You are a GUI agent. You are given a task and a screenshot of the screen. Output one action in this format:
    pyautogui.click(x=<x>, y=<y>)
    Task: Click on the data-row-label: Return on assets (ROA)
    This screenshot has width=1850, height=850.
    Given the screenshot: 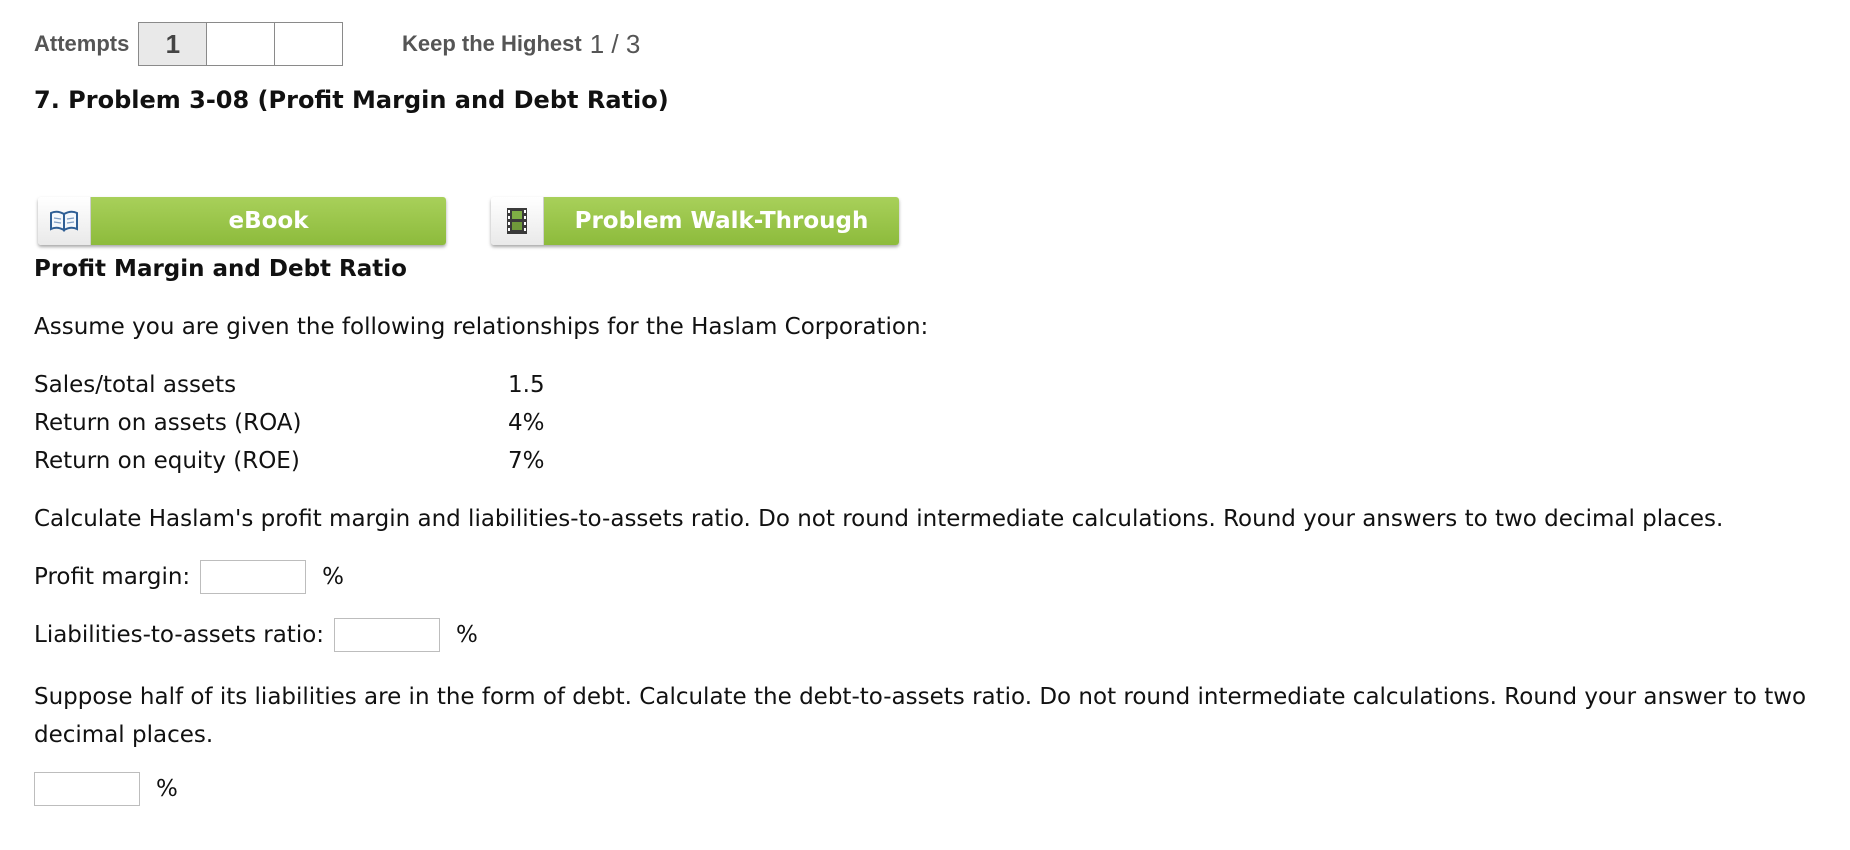 What is the action you would take?
    pyautogui.click(x=168, y=423)
    